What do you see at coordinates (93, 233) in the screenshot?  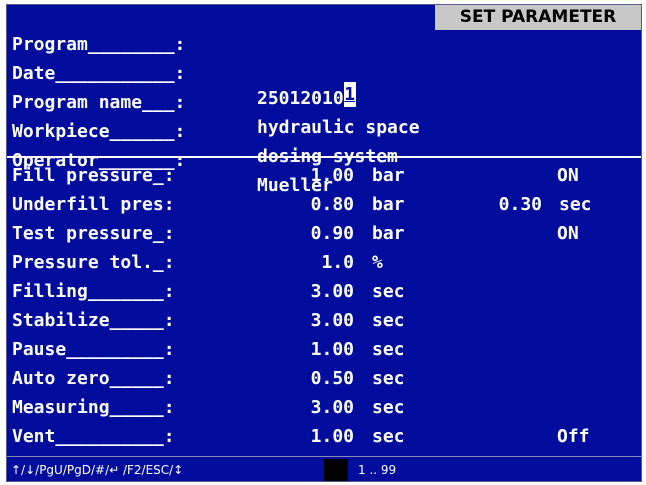 I see `param-label: Test pressure_:` at bounding box center [93, 233].